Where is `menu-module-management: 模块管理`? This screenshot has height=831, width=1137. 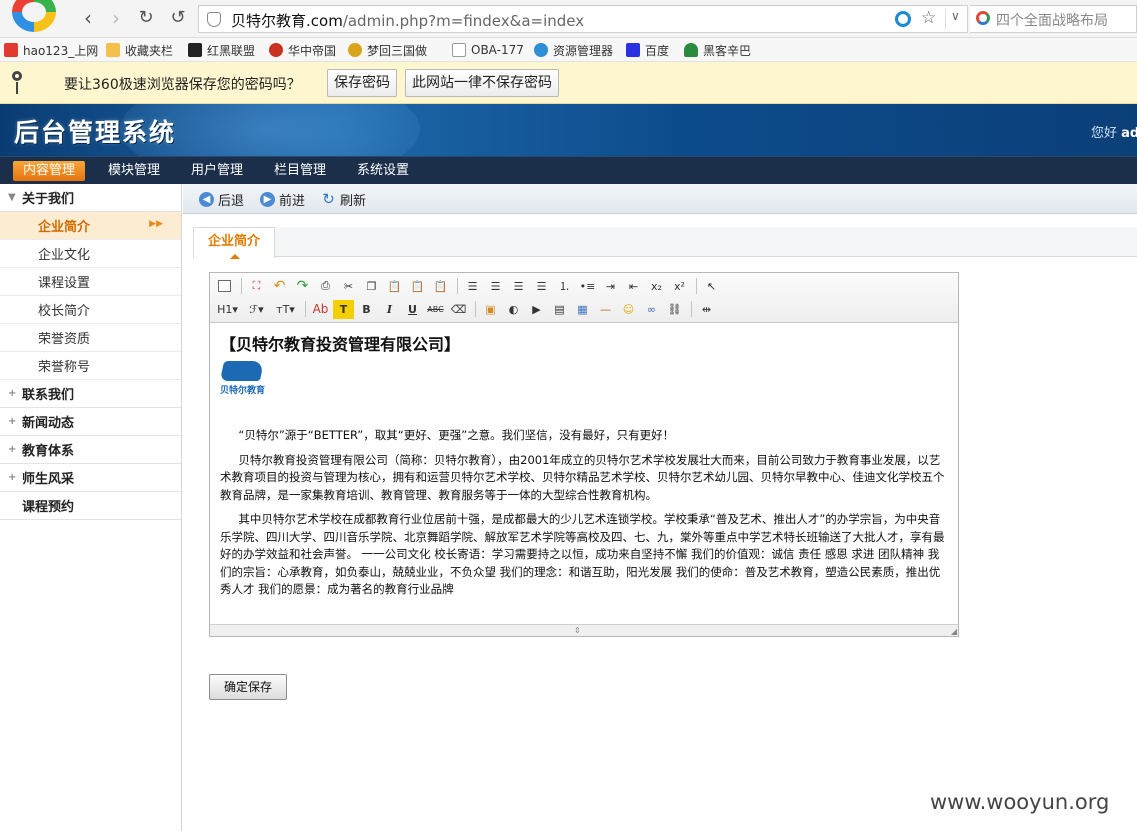
menu-module-management: 模块管理 is located at coordinates (134, 171).